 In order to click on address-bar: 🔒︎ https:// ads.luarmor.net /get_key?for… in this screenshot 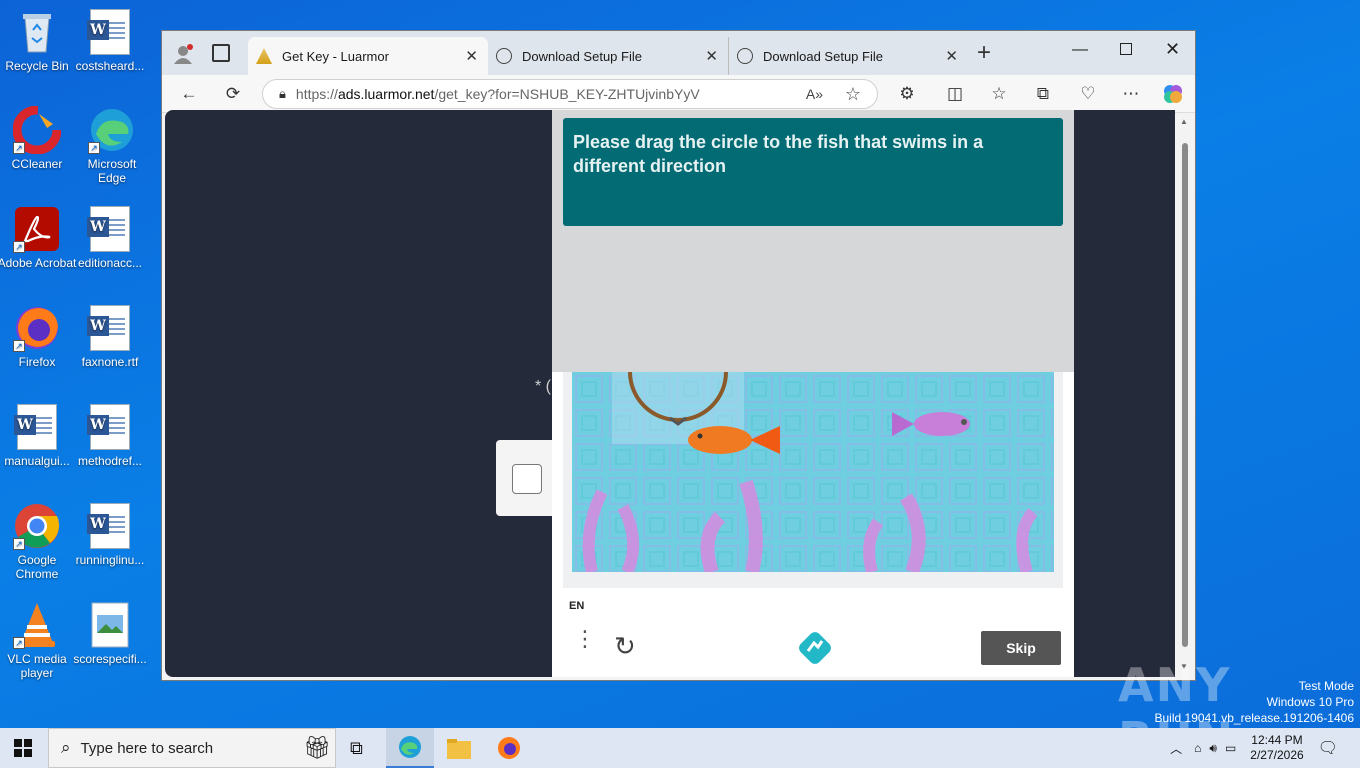, I will do `click(570, 94)`.